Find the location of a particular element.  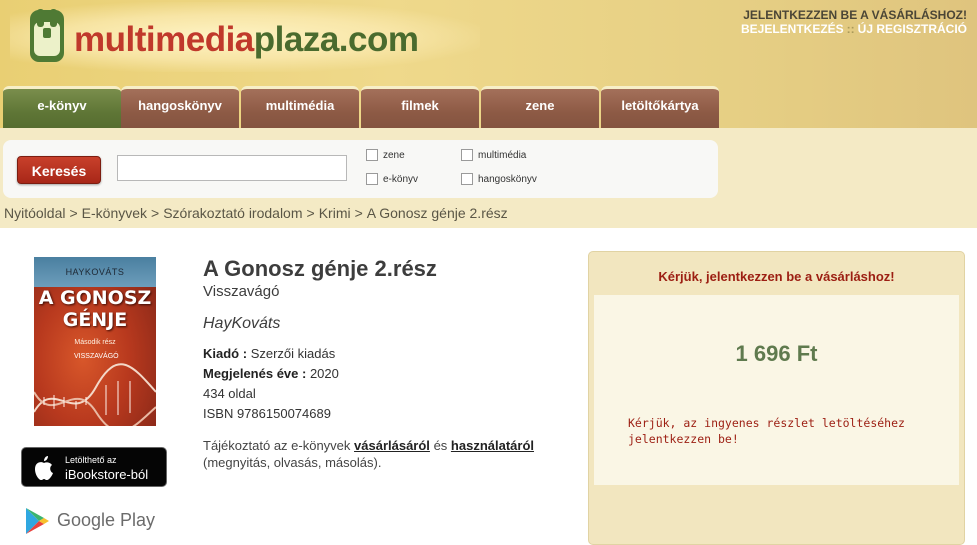

page-count: 434 oldal is located at coordinates (229, 393).